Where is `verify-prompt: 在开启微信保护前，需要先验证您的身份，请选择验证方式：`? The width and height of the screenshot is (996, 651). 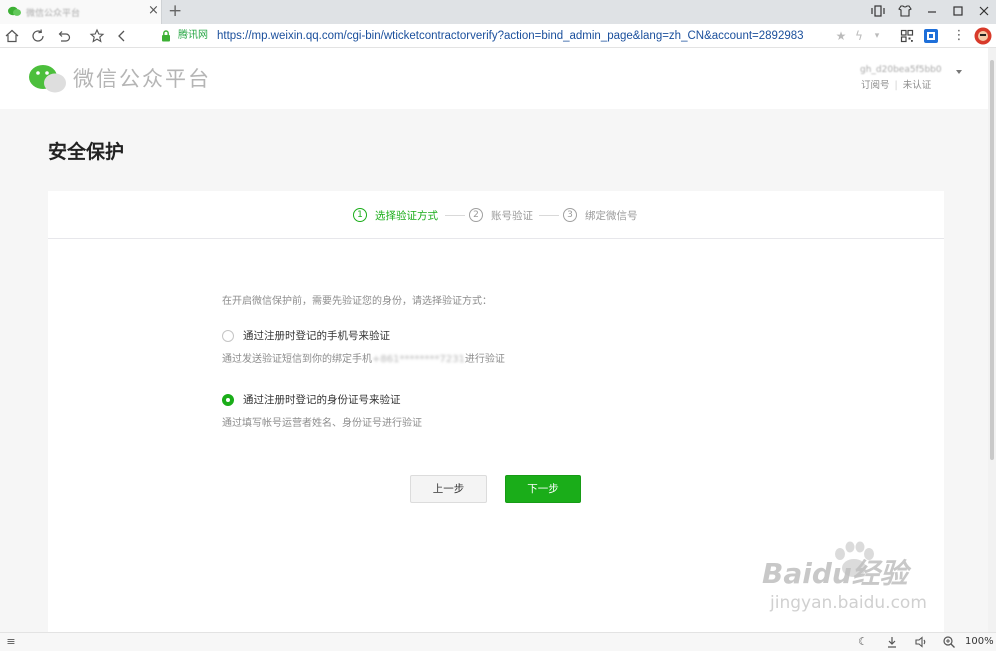 verify-prompt: 在开启微信保护前，需要先验证您的身份，请选择验证方式： is located at coordinates (357, 301).